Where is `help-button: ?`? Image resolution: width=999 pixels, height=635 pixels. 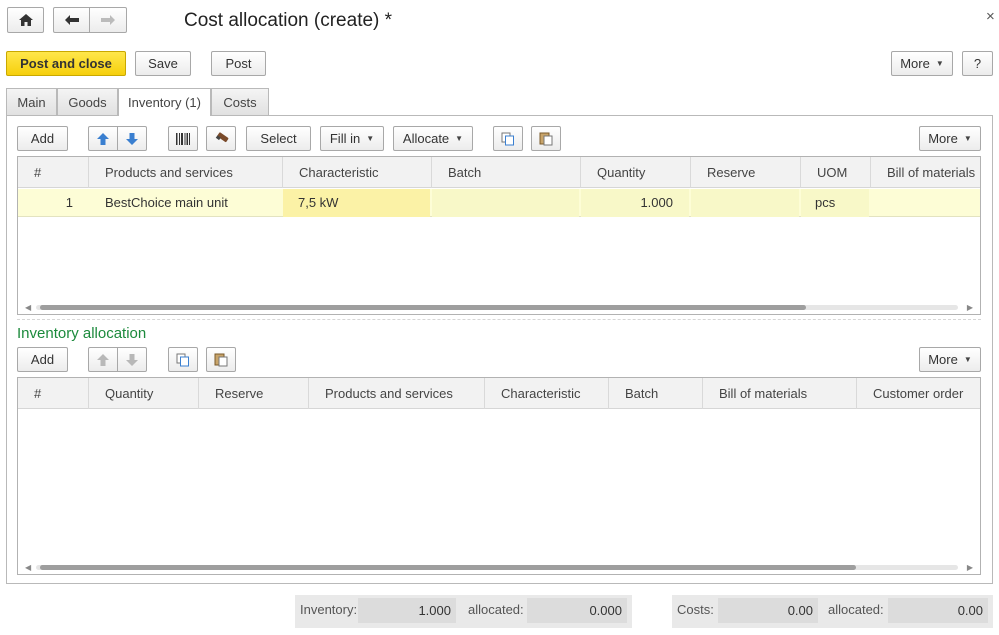
help-button: ? is located at coordinates (977, 63).